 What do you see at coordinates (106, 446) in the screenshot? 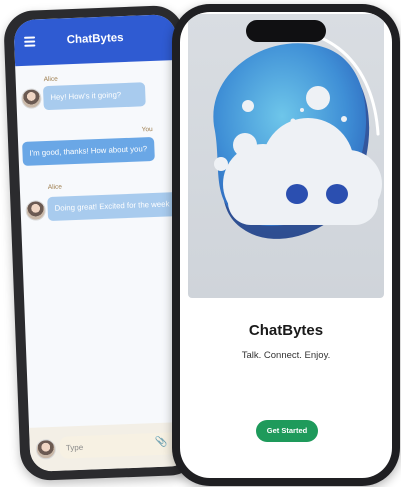
I see `message-input` at bounding box center [106, 446].